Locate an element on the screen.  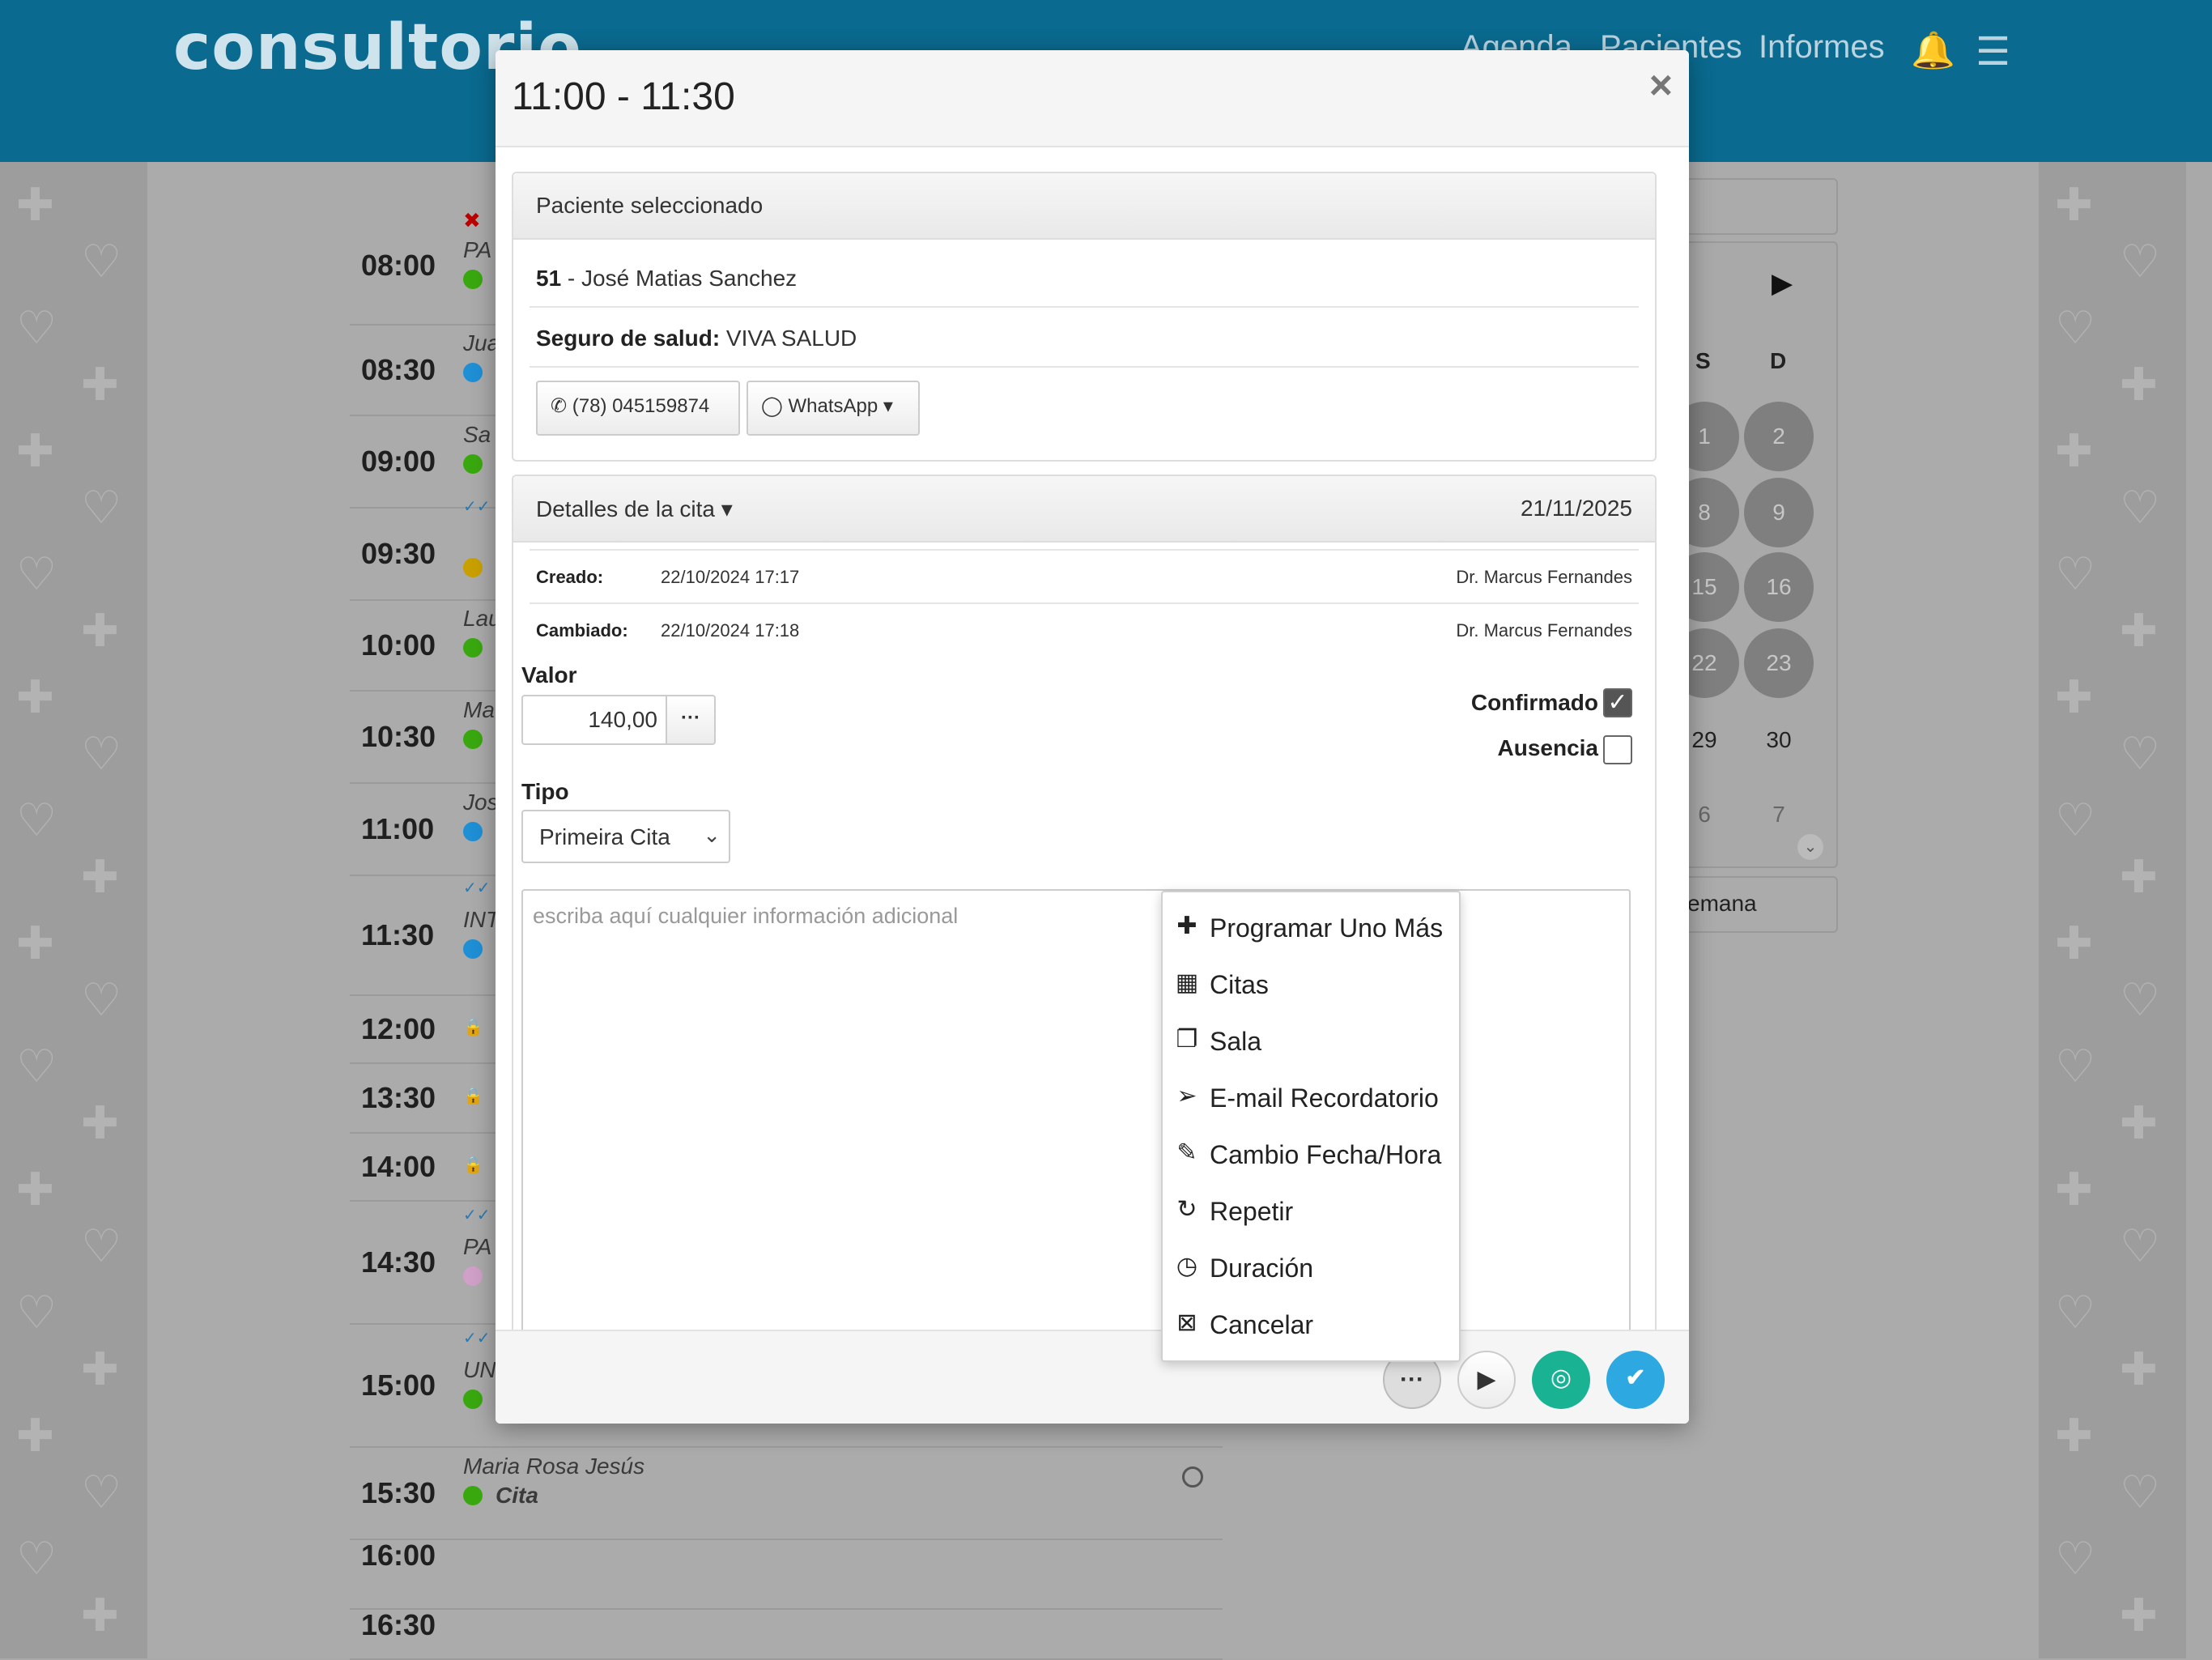
valor-more-button: ··· is located at coordinates (691, 720).